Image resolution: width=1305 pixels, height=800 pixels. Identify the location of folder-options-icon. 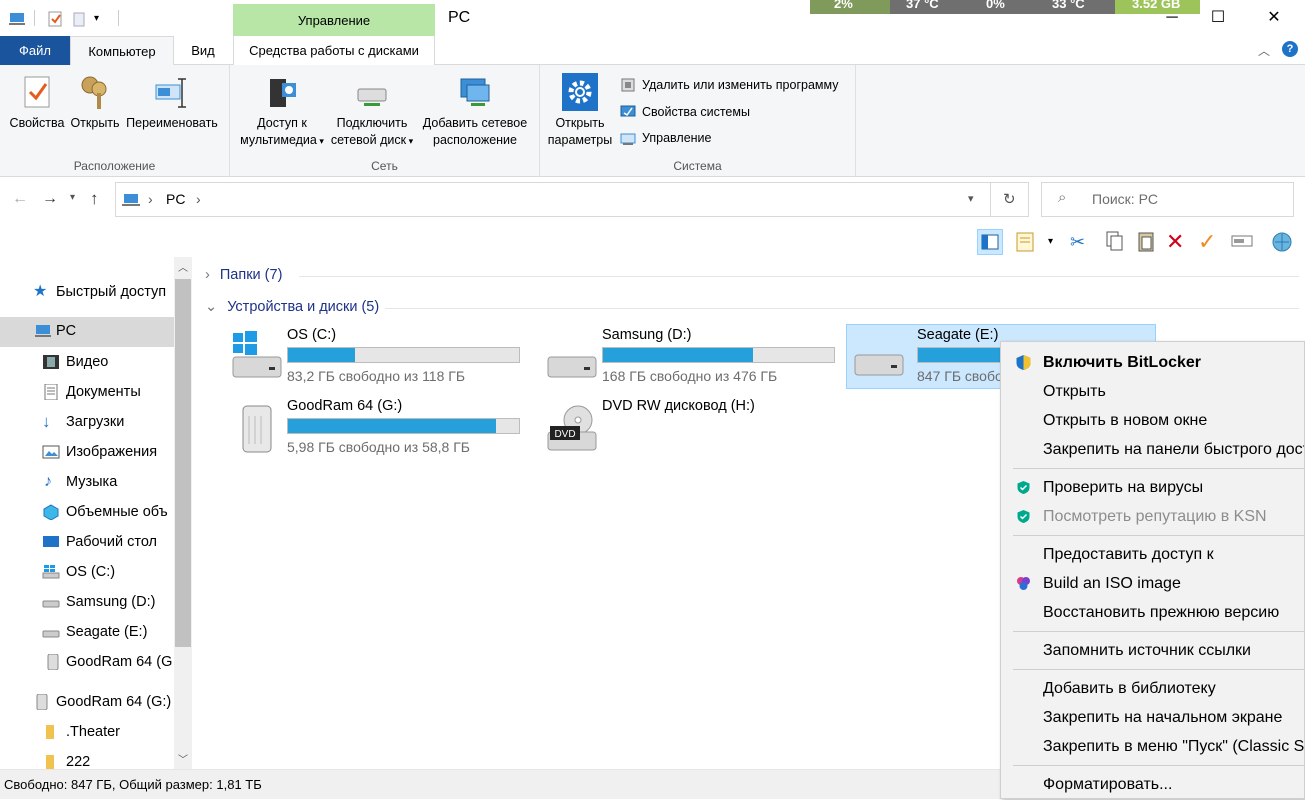
(1027, 242).